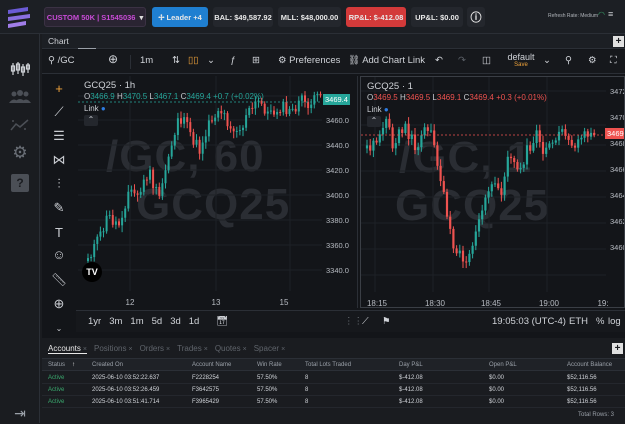 The image size is (625, 424). What do you see at coordinates (146, 60) in the screenshot?
I see `interval-selector: 1m` at bounding box center [146, 60].